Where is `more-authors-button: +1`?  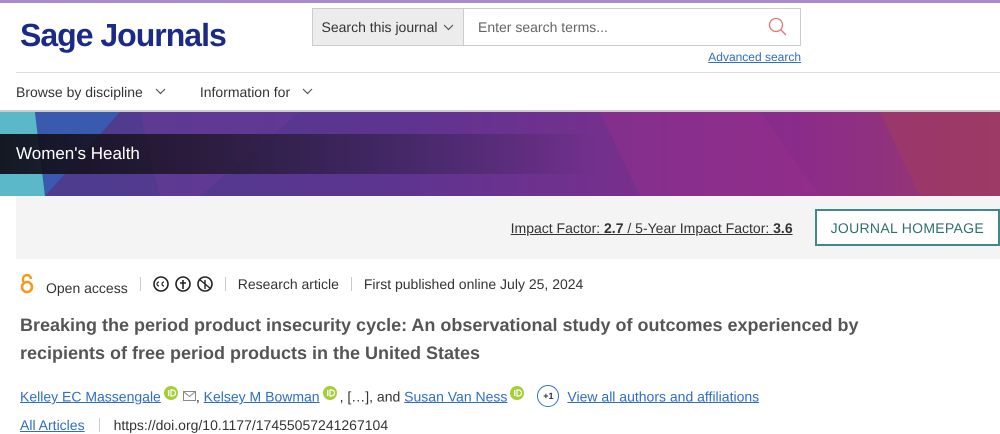
more-authors-button: +1 is located at coordinates (548, 396).